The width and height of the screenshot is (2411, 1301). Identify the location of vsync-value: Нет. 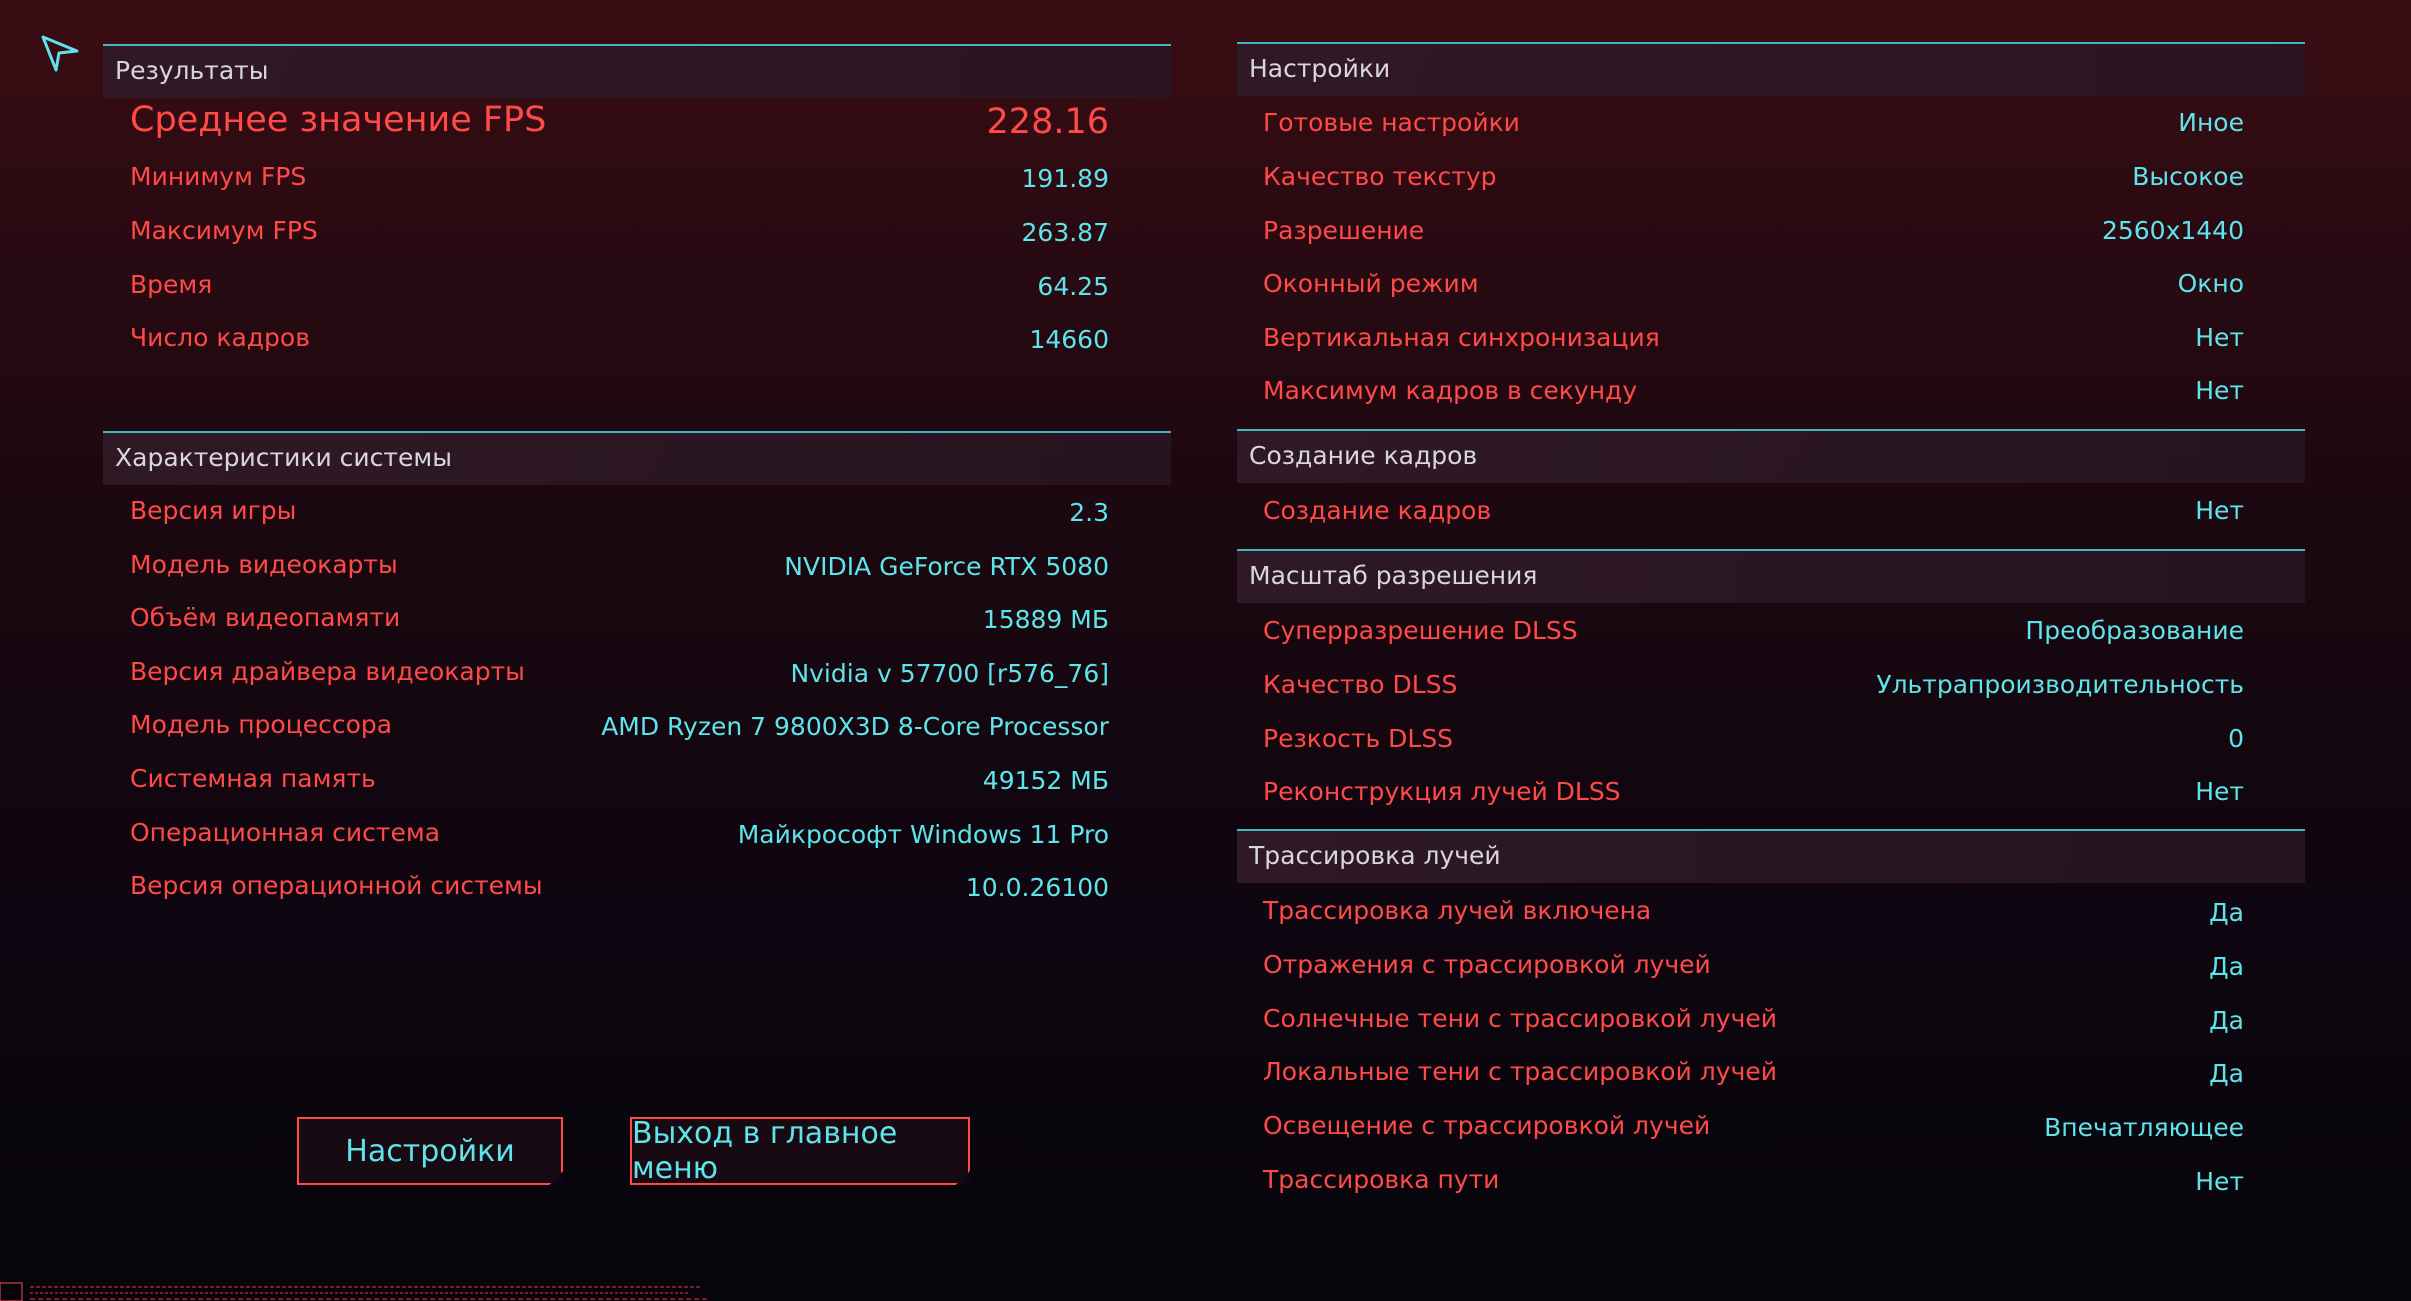
(2219, 337).